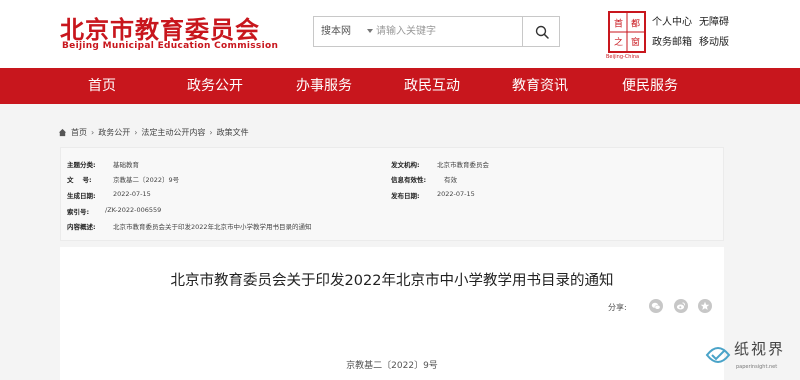 This screenshot has height=380, width=800. I want to click on emblem-char-2: 都, so click(635, 24).